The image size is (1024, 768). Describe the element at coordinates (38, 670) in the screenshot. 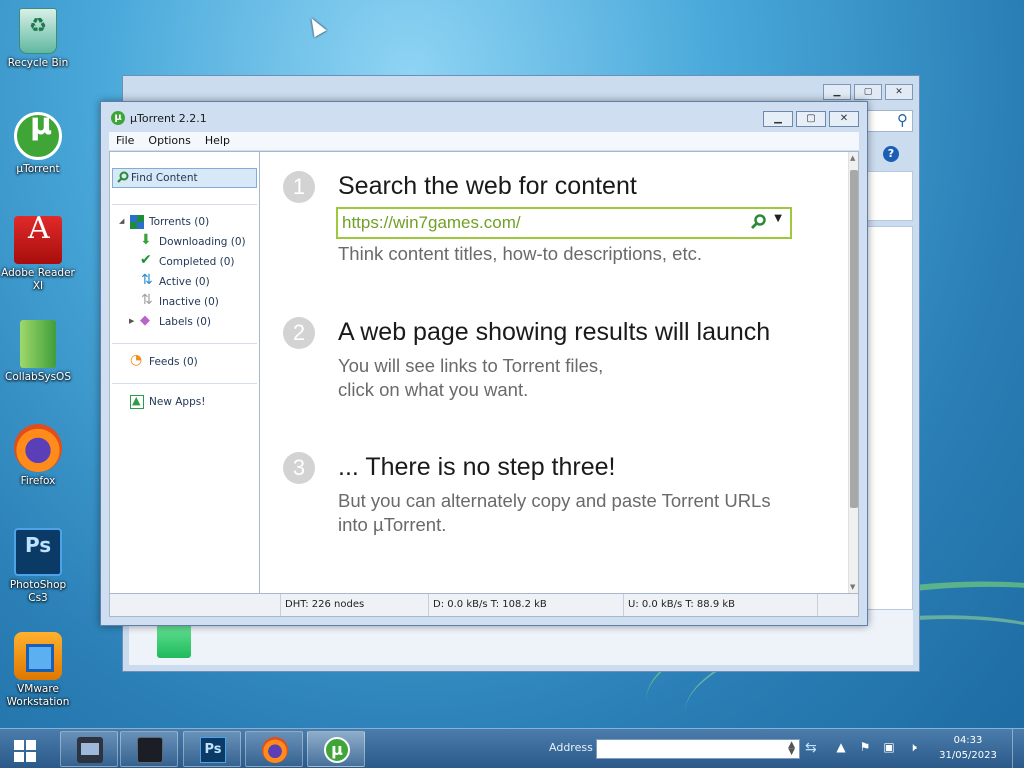

I see `desktop-icon-vmware: VMware Workstation` at that location.